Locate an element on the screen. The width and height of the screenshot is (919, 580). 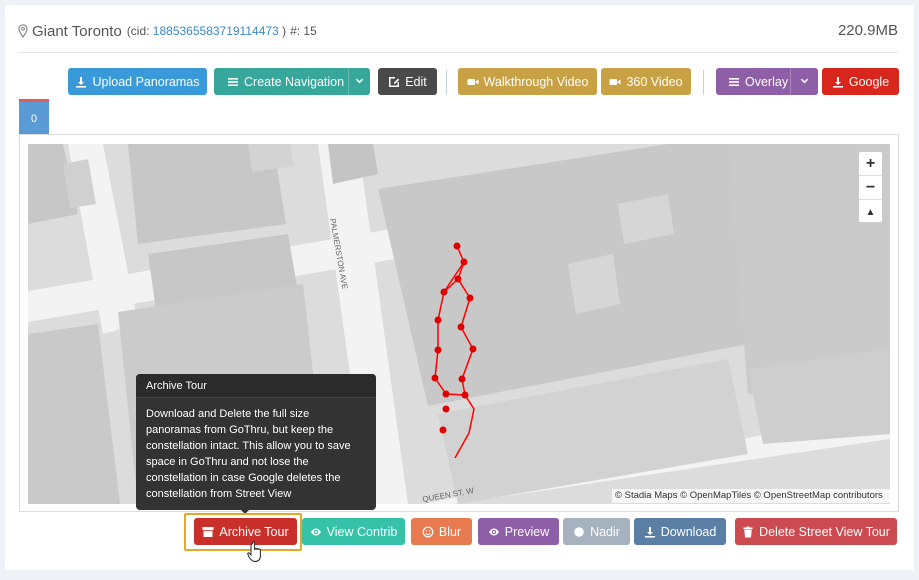
cid-suffix: ) is located at coordinates (284, 31).